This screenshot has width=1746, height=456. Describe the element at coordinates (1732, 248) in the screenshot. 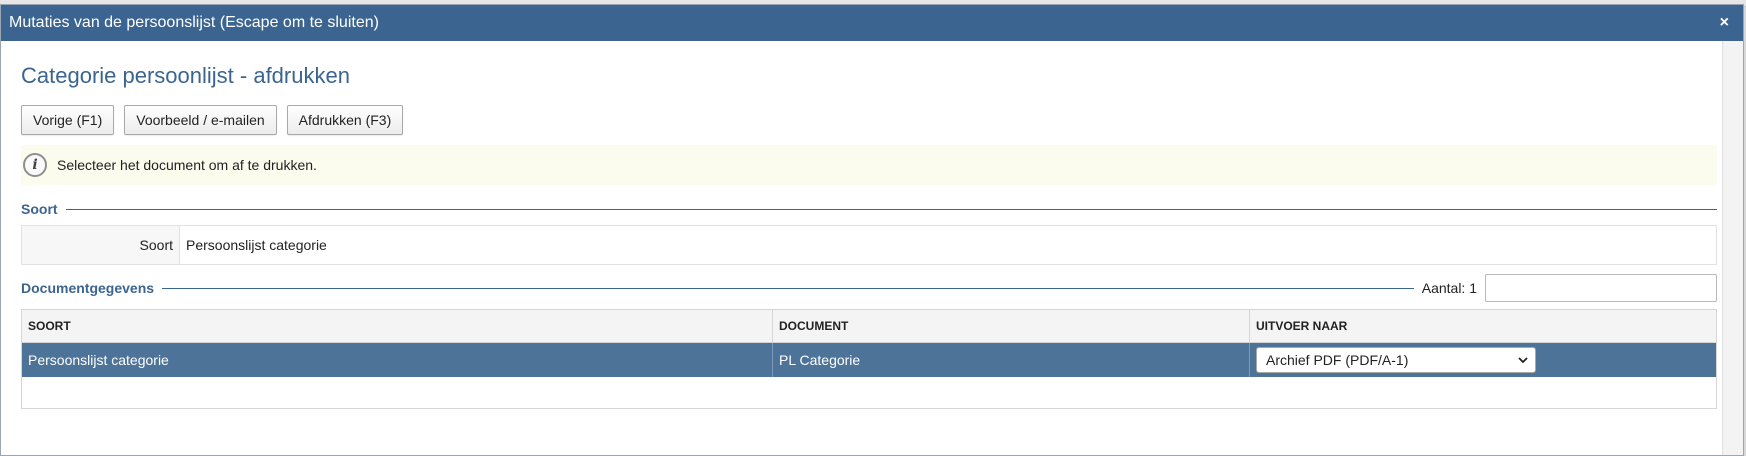

I see `scrollbar` at that location.